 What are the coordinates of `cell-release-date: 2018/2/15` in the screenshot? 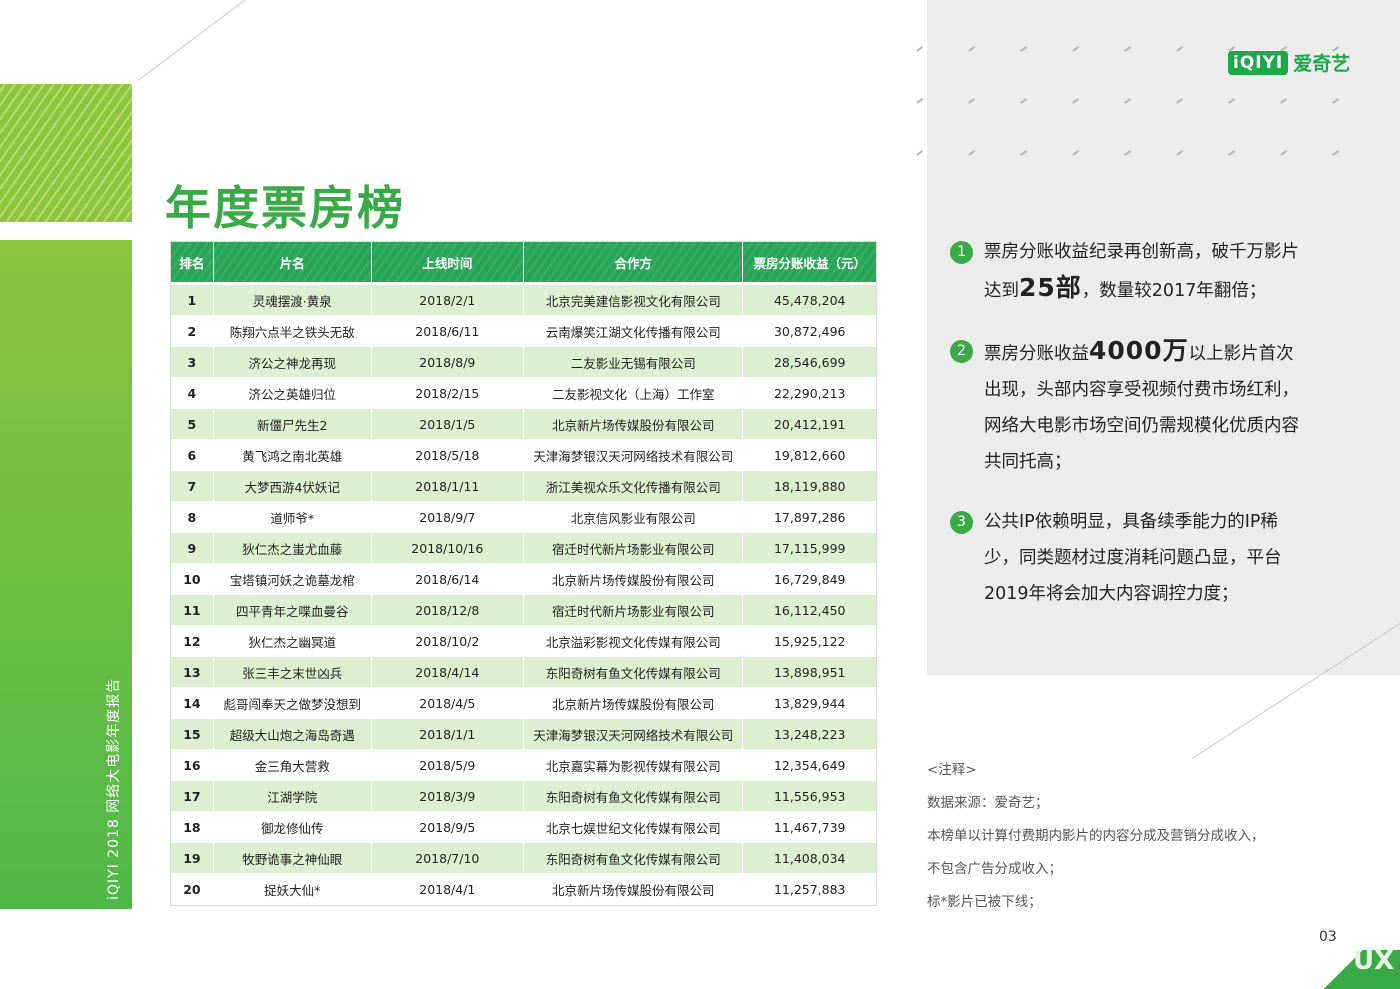 It's located at (448, 393).